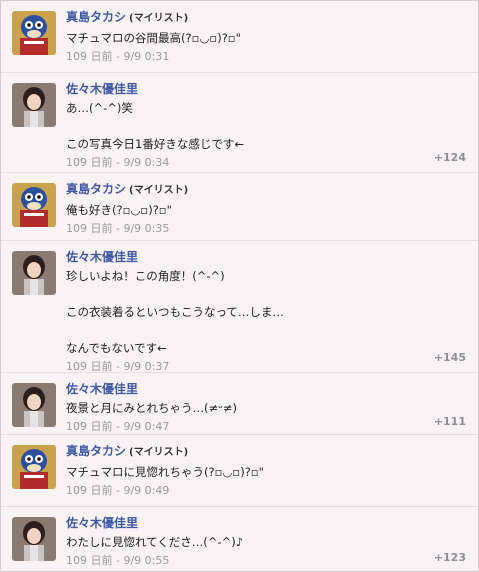 The height and width of the screenshot is (572, 479). I want to click on comment-timestamp: 109 日前 - 9/9 0:55, so click(267, 560).